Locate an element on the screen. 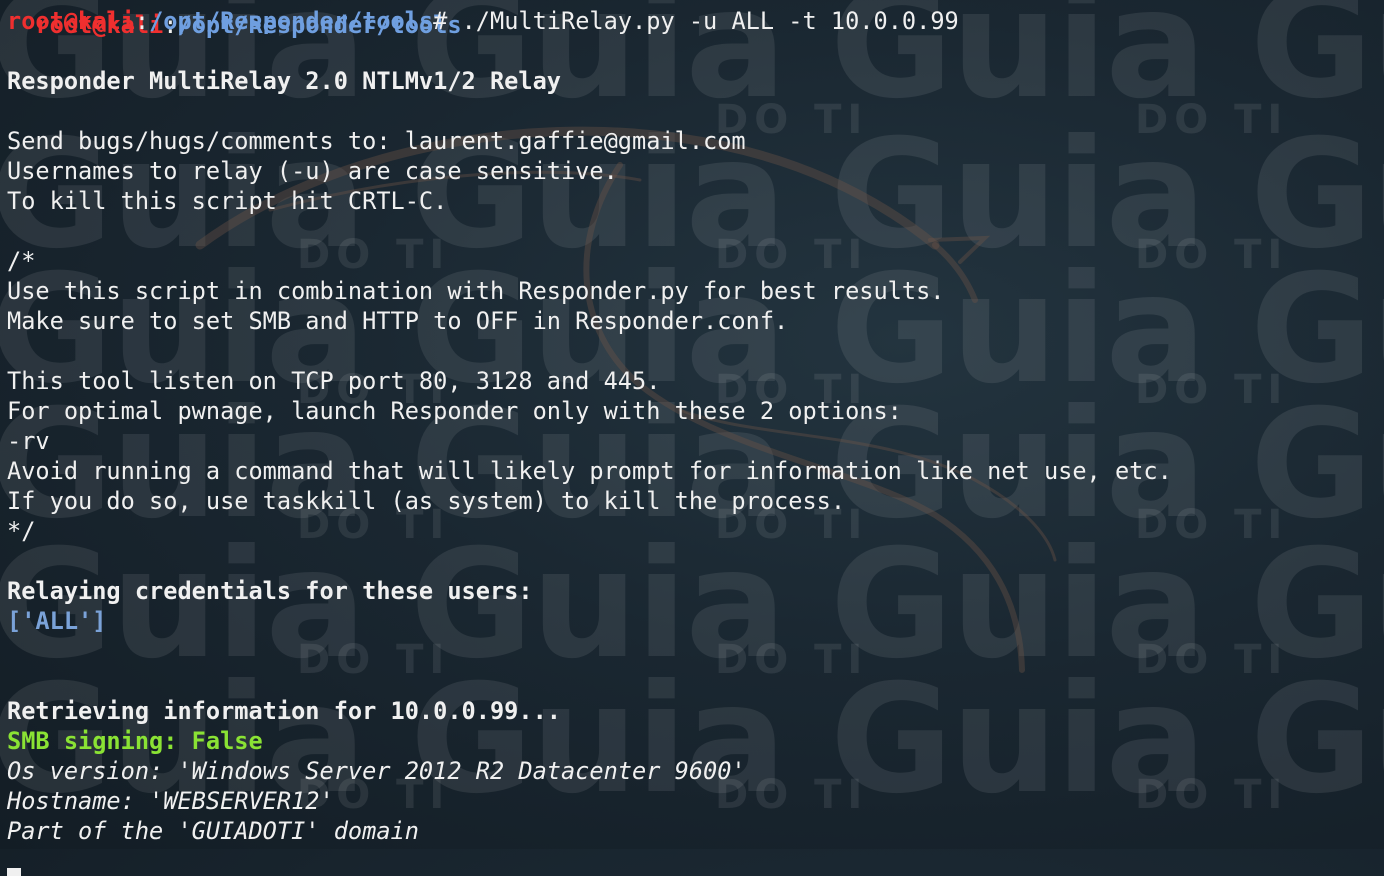 The image size is (1384, 876). prompt-symbol: # is located at coordinates (447, 21).